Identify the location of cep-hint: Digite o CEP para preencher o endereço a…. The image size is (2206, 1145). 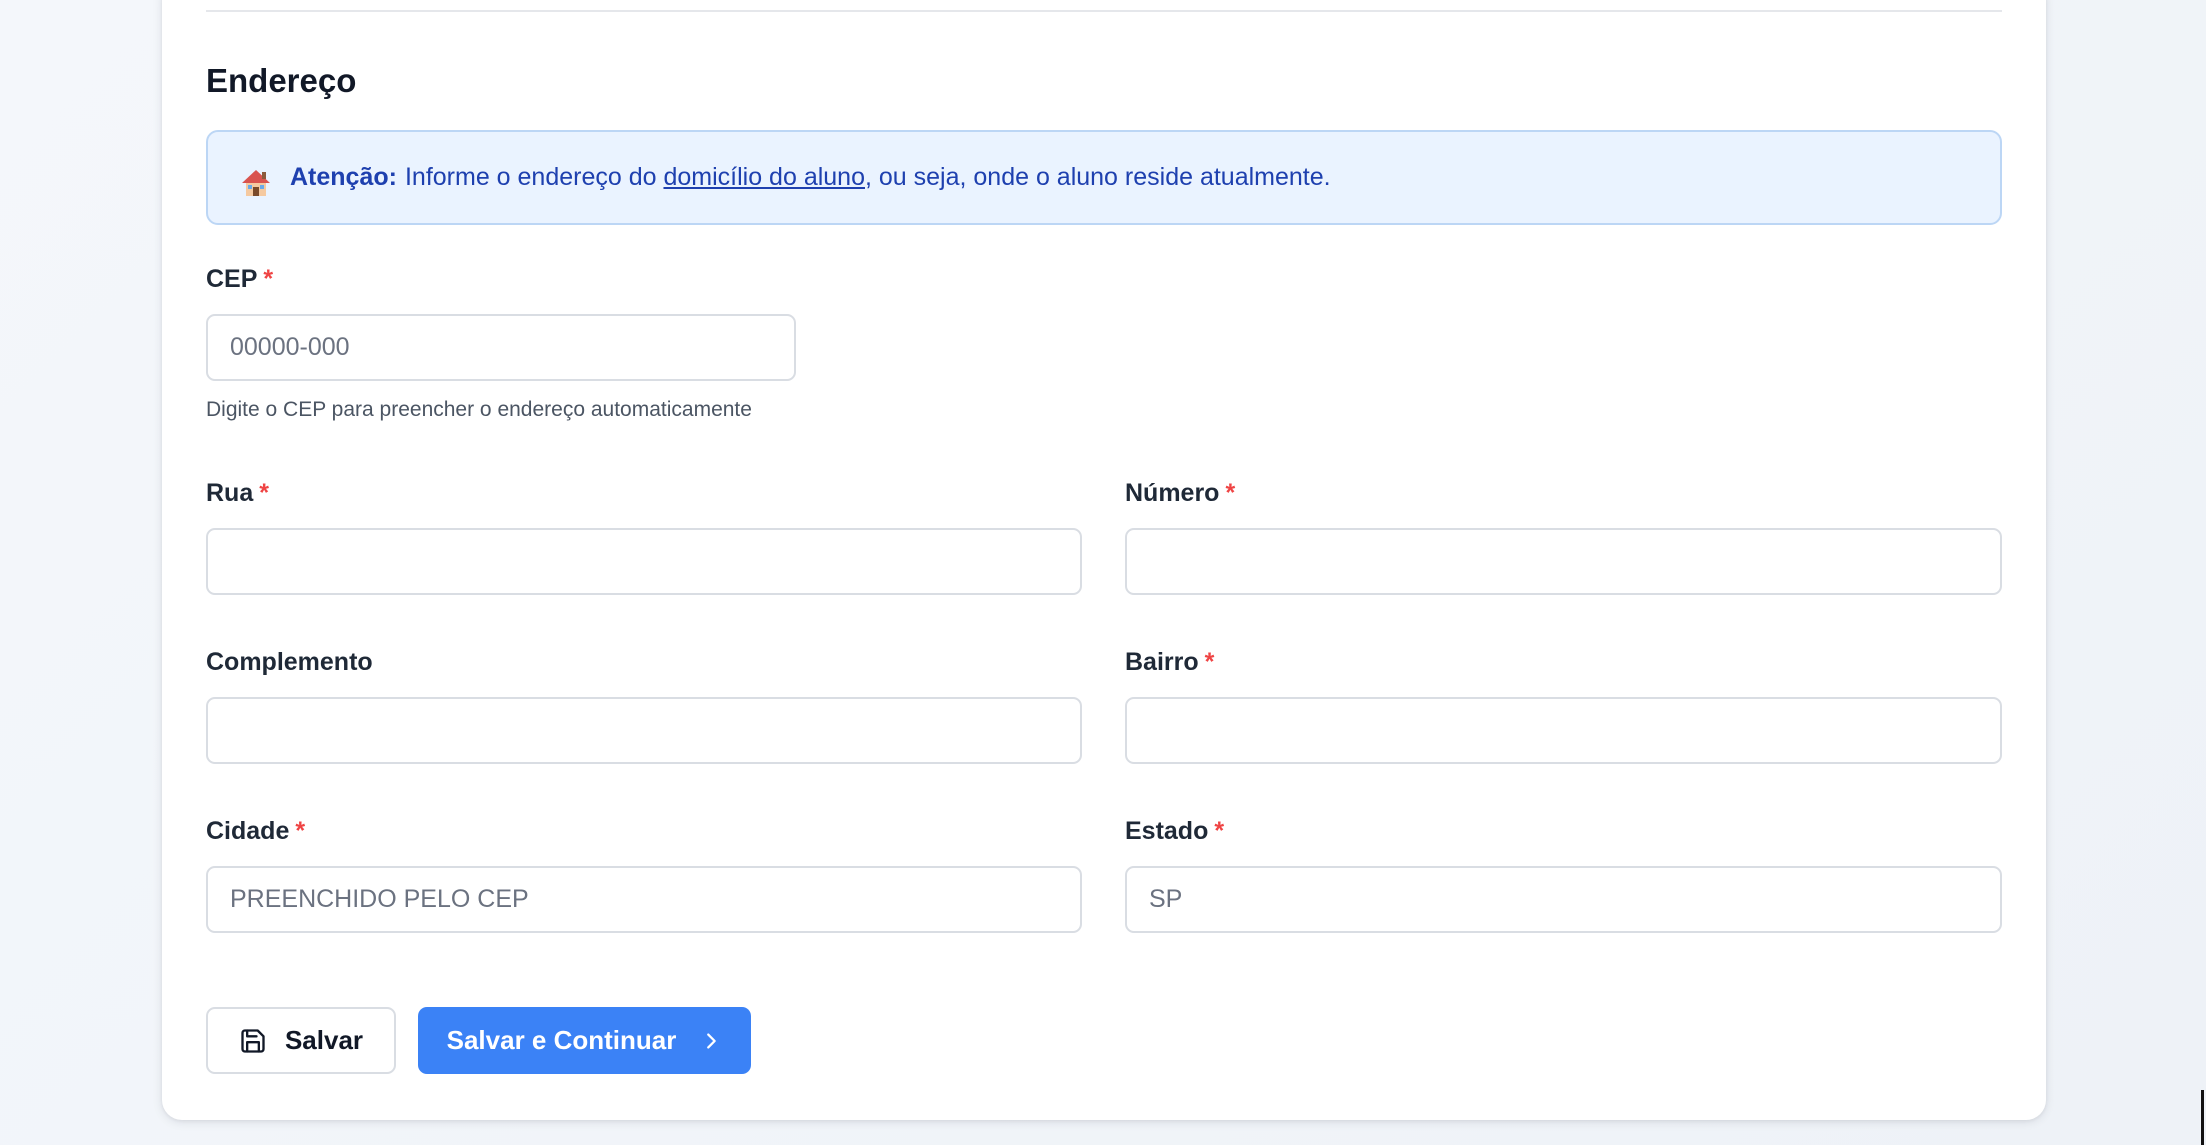
(479, 409).